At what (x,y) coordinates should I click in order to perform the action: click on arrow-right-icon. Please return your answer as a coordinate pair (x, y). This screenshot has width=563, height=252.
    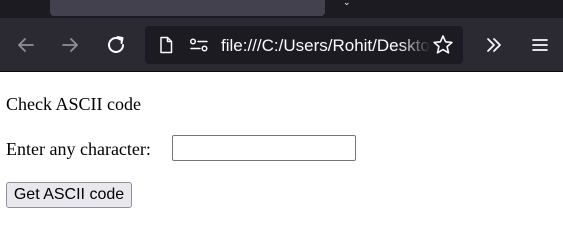
    Looking at the image, I should click on (70, 45).